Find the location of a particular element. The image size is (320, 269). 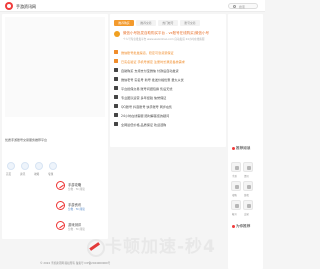

feature-item: 平台担保交易 账号问题包换 售后无忧 is located at coordinates (168, 88).